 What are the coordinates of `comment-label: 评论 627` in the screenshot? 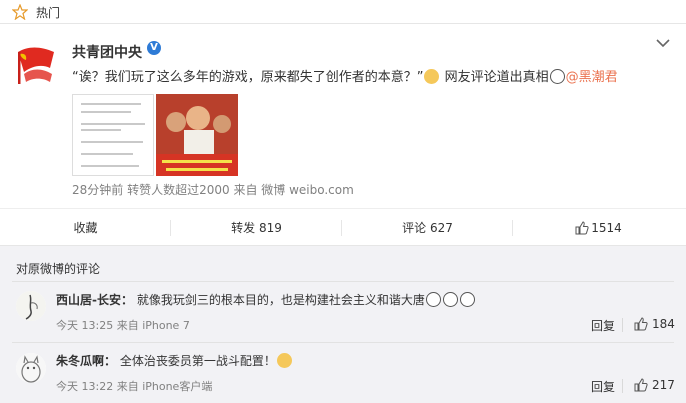 It's located at (427, 228).